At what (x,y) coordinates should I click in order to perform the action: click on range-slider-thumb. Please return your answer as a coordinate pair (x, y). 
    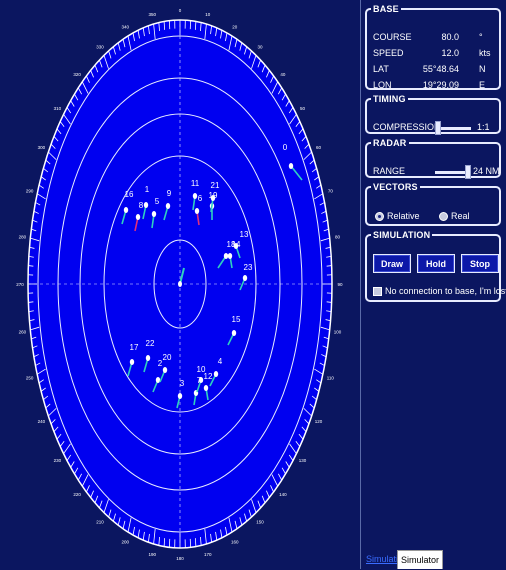
    Looking at the image, I should click on (468, 172).